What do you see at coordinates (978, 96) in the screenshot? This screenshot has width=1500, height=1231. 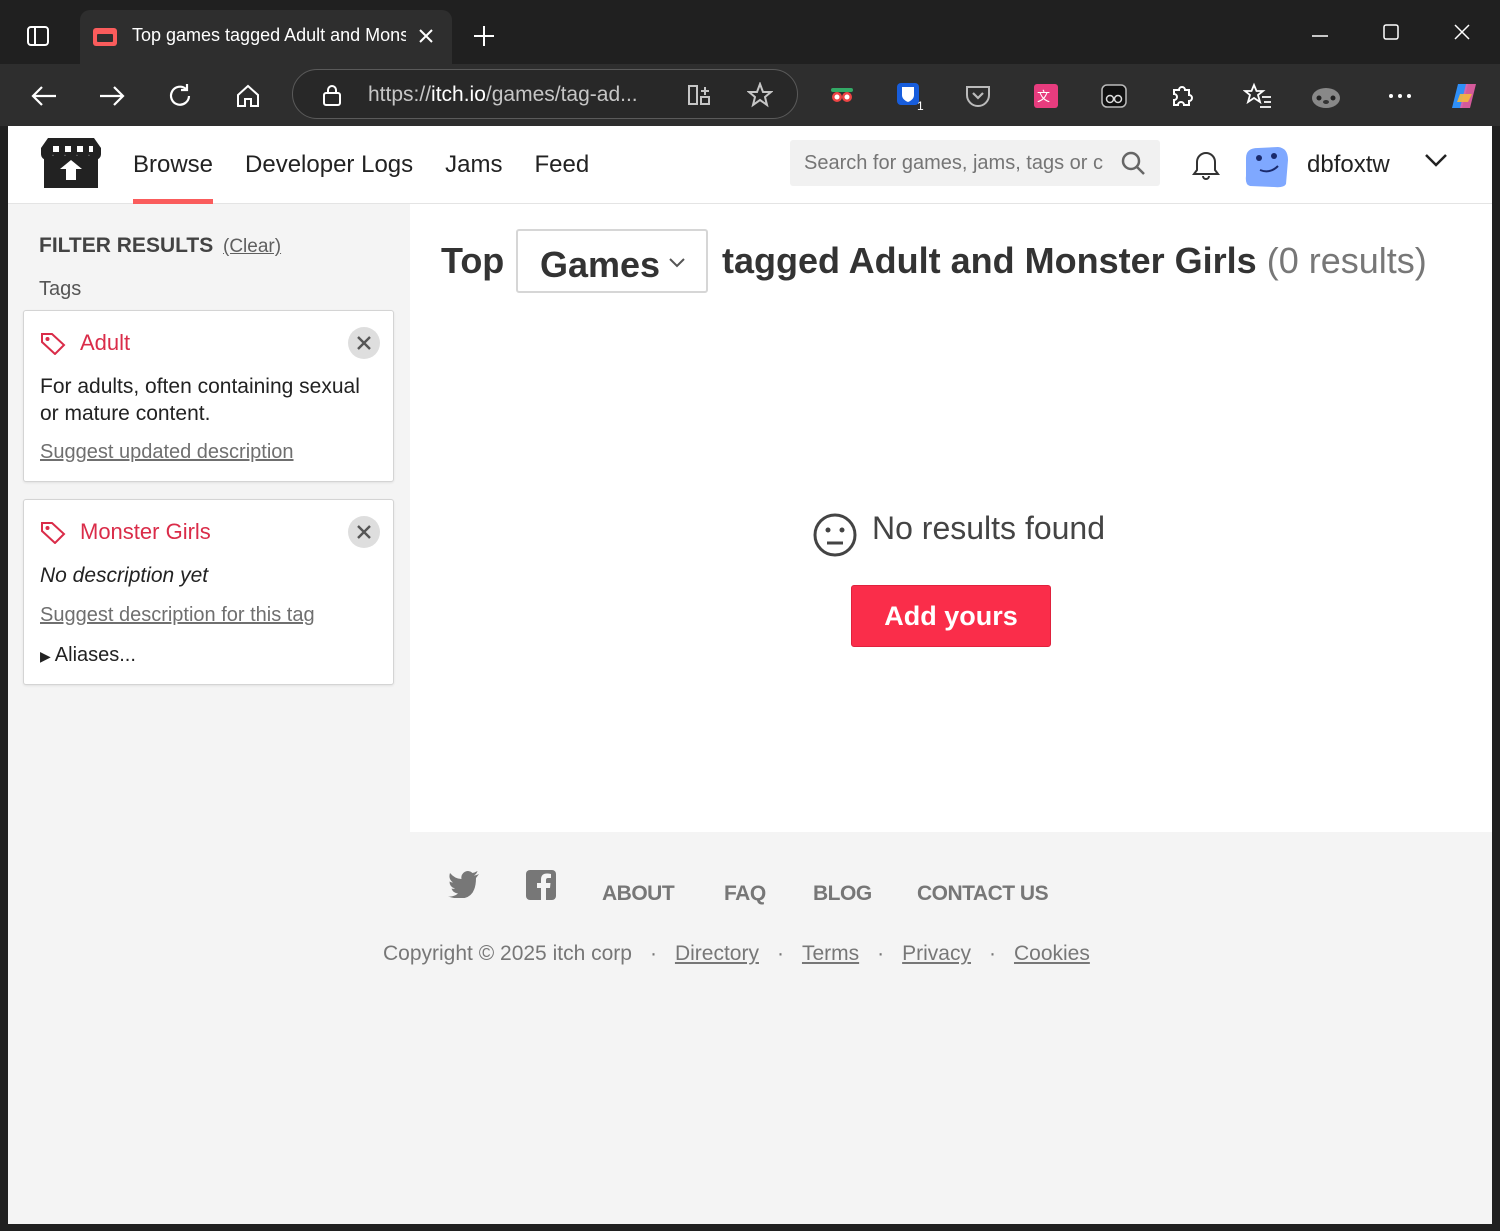 I see `pocket-icon` at bounding box center [978, 96].